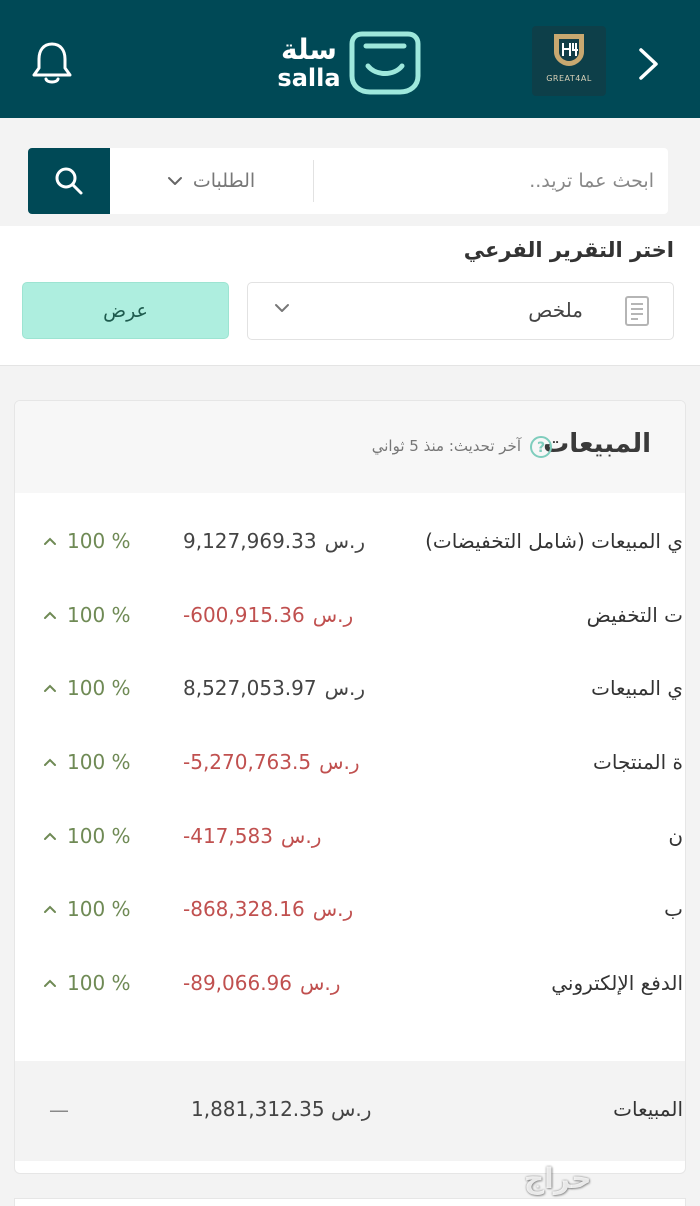 The width and height of the screenshot is (700, 1206). What do you see at coordinates (489, 181) in the screenshot?
I see `search-input` at bounding box center [489, 181].